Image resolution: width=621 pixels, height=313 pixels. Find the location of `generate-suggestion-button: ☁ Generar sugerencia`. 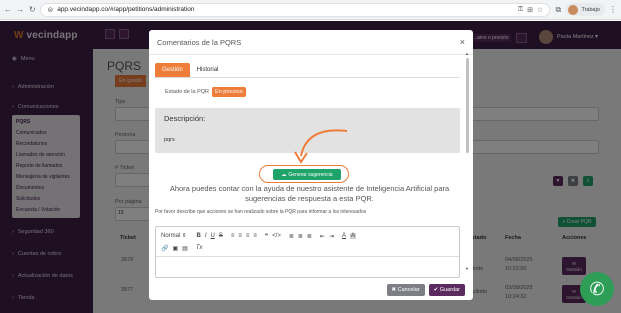

generate-suggestion-button: ☁ Generar sugerencia is located at coordinates (307, 174).